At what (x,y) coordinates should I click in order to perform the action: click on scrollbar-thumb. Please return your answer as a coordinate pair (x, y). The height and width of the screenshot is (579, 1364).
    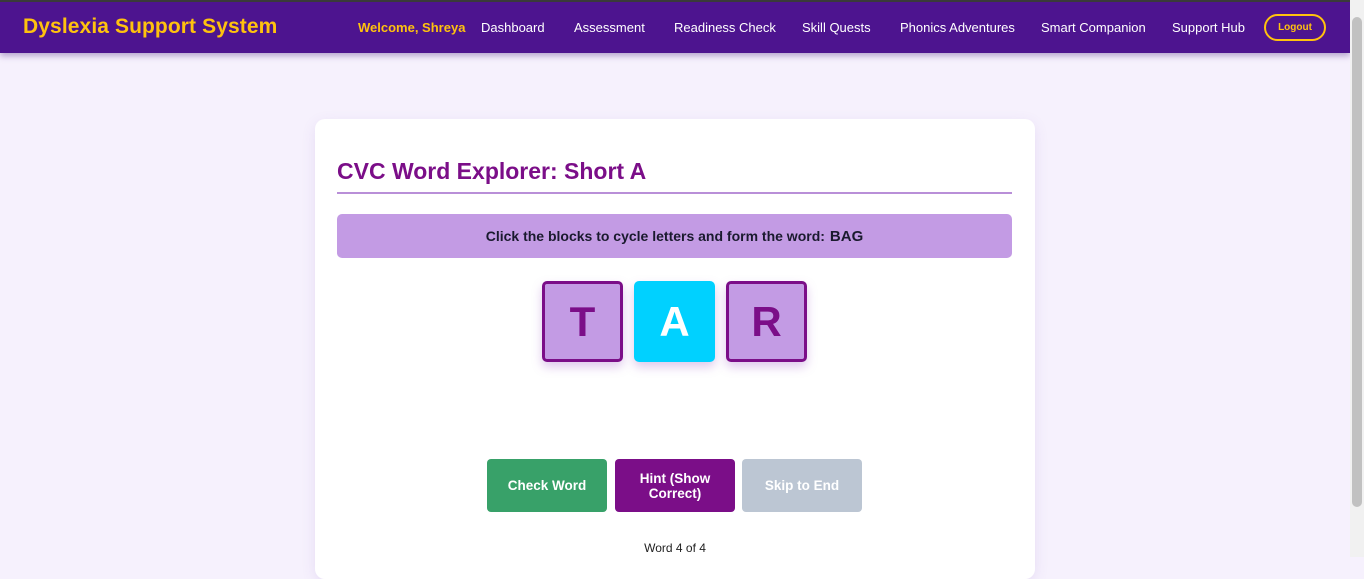
    Looking at the image, I should click on (1357, 262).